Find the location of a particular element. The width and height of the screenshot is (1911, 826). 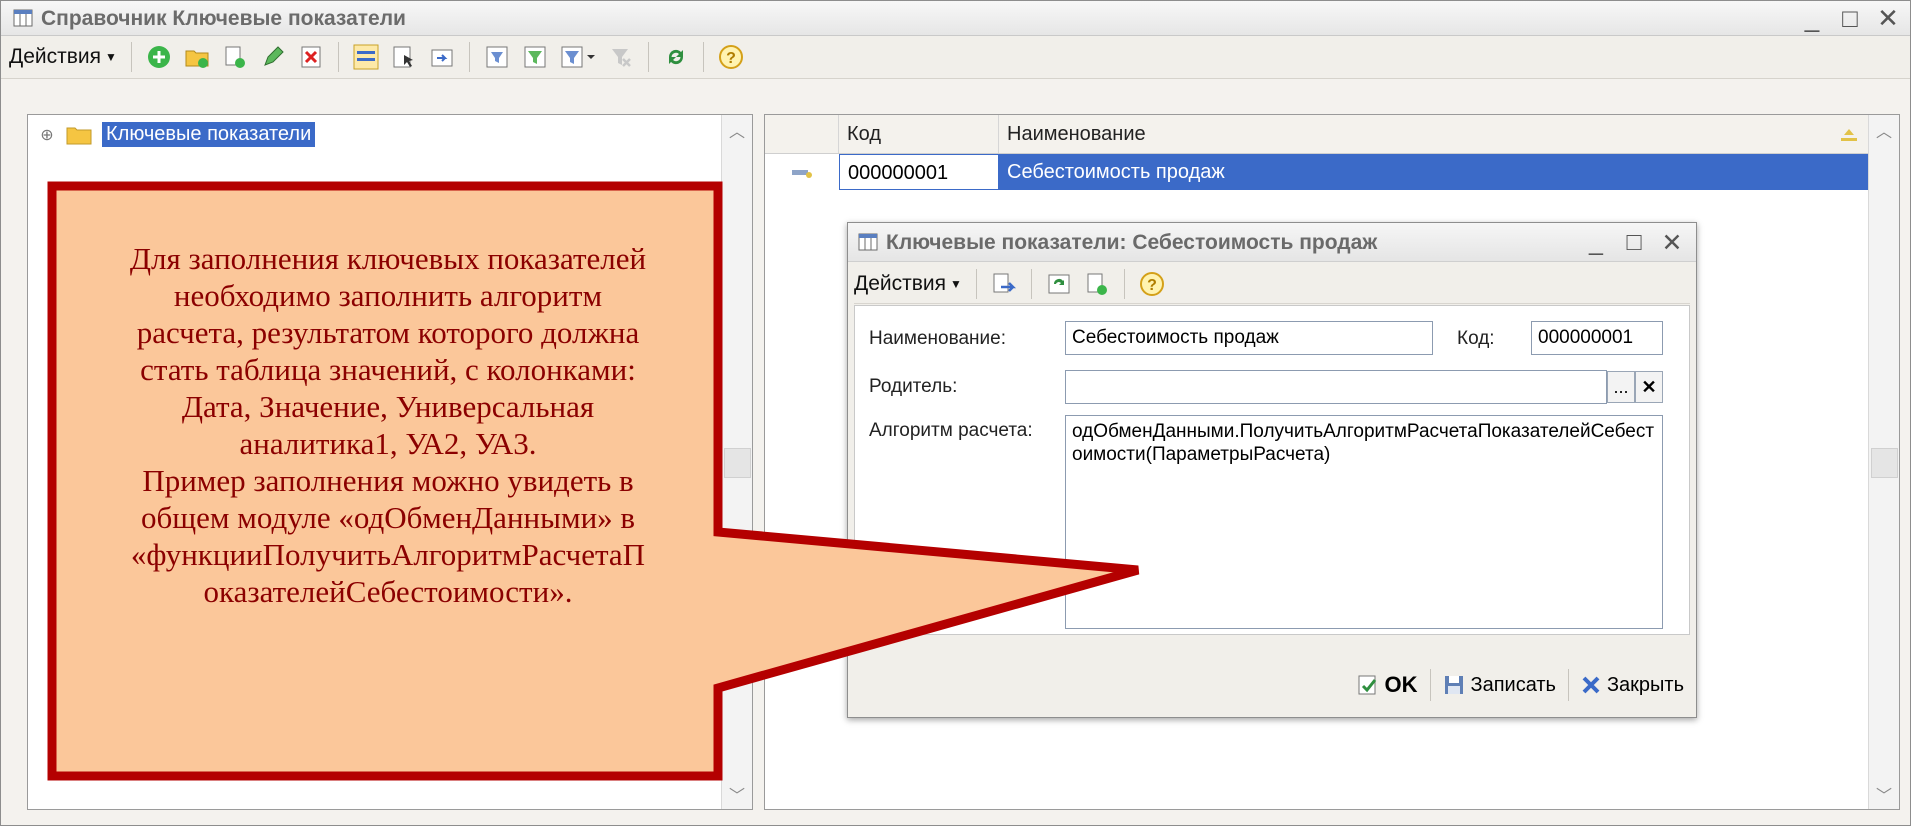

callout-line: необходимо заполнить алгоритм is located at coordinates (388, 295).